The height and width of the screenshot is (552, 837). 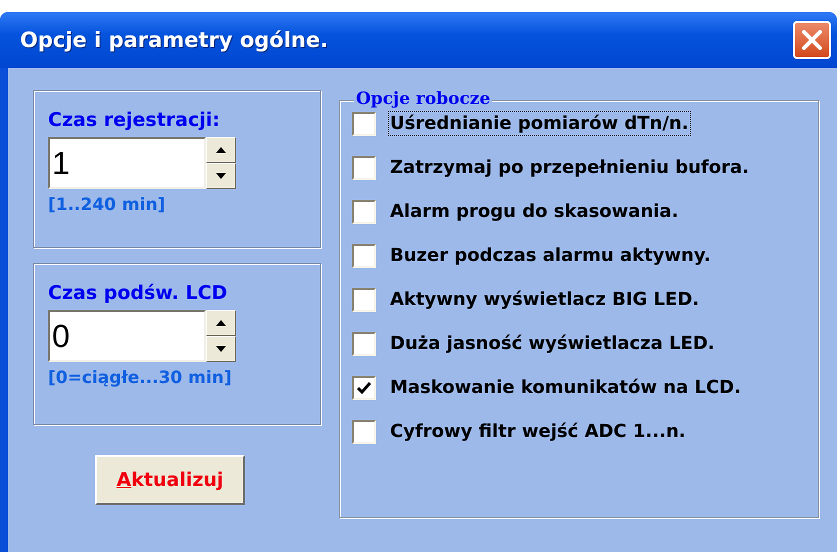 What do you see at coordinates (545, 299) in the screenshot?
I see `option-label: Aktywny wyświetlacz BIG LED.` at bounding box center [545, 299].